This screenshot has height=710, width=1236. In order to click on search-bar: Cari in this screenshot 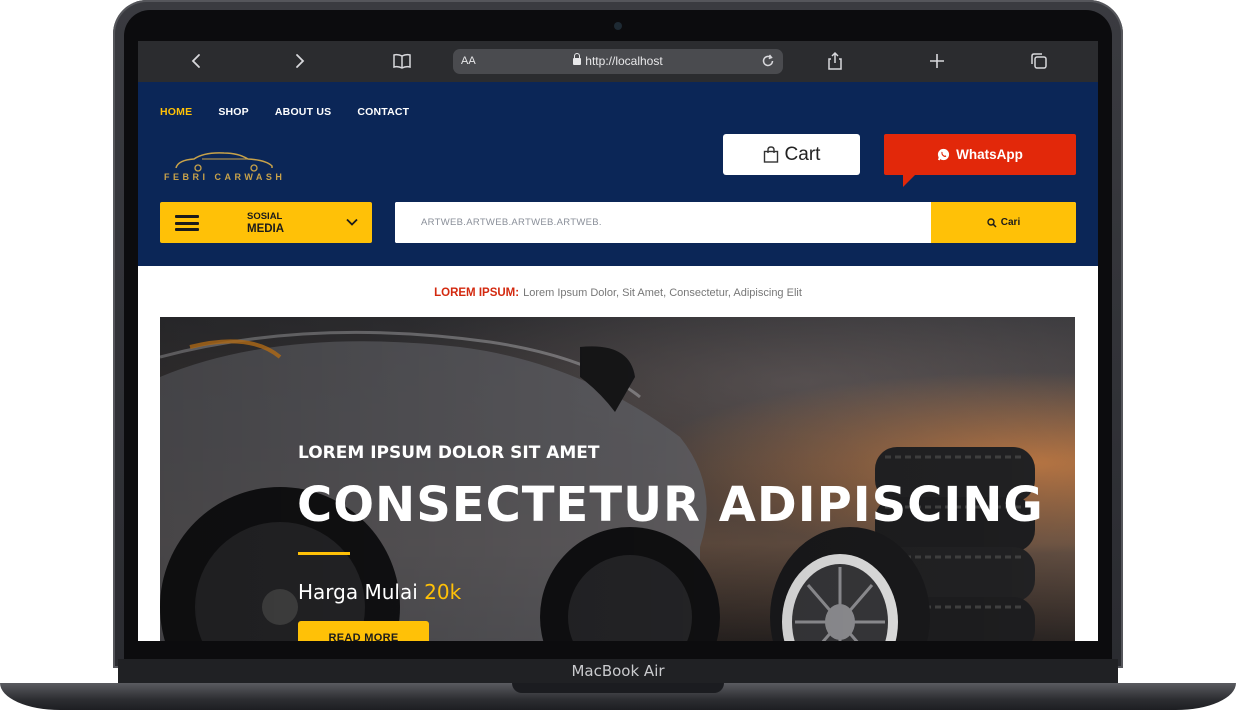, I will do `click(735, 222)`.